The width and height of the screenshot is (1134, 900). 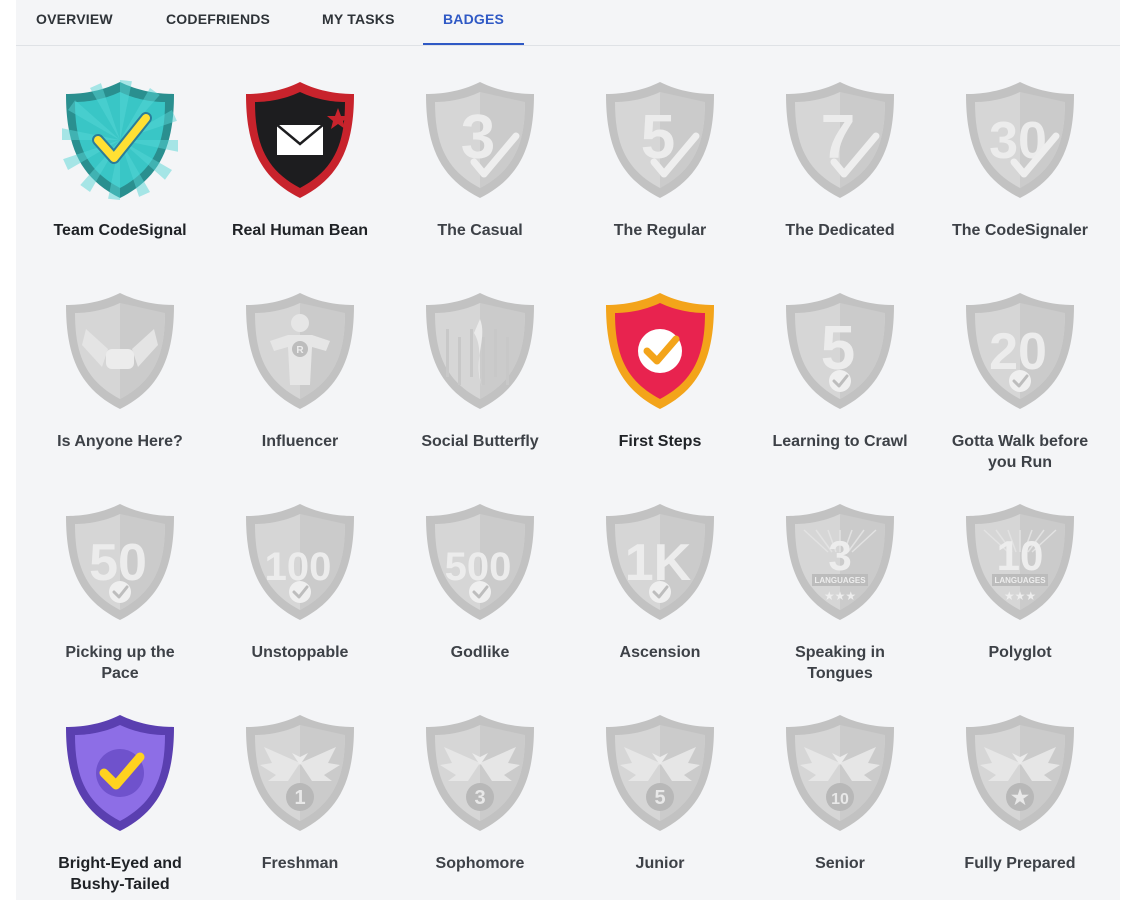 What do you see at coordinates (1020, 351) in the screenshot?
I see `solved-20-badge-icon: 20` at bounding box center [1020, 351].